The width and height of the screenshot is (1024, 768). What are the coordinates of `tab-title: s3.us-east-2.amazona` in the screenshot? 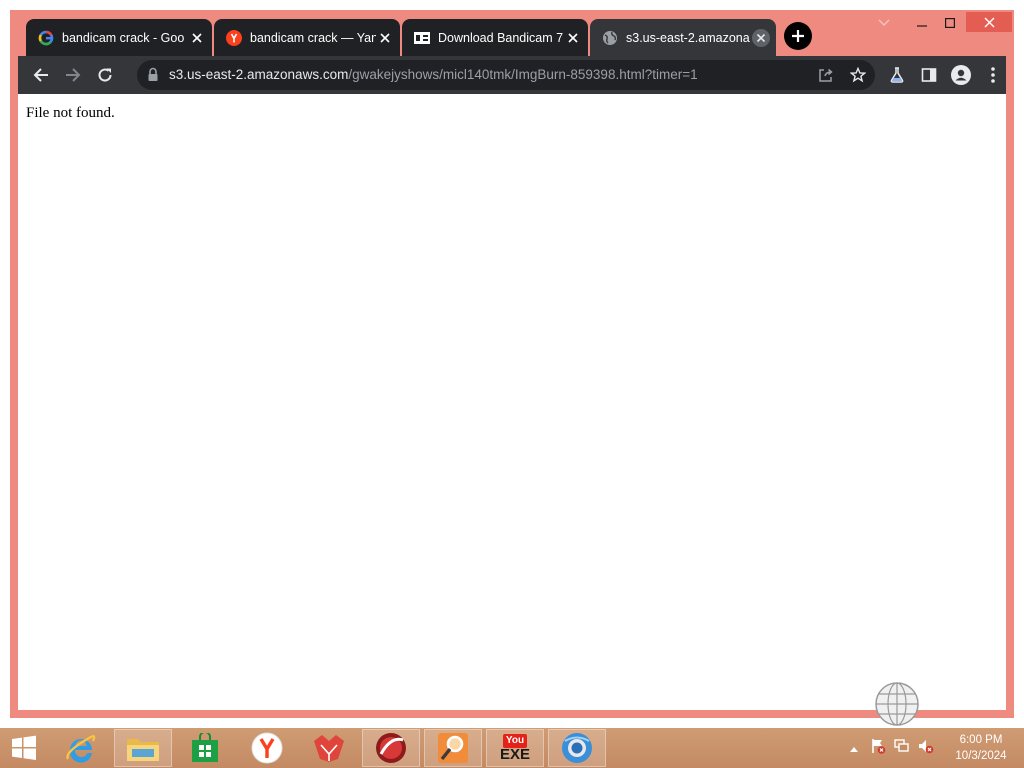 It's located at (688, 37).